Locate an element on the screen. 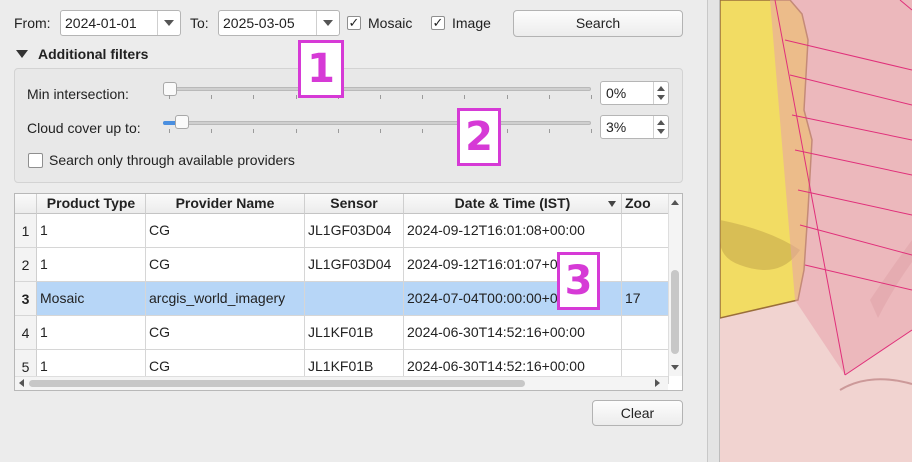  cloud-cover-spinbox: 3% is located at coordinates (634, 127).